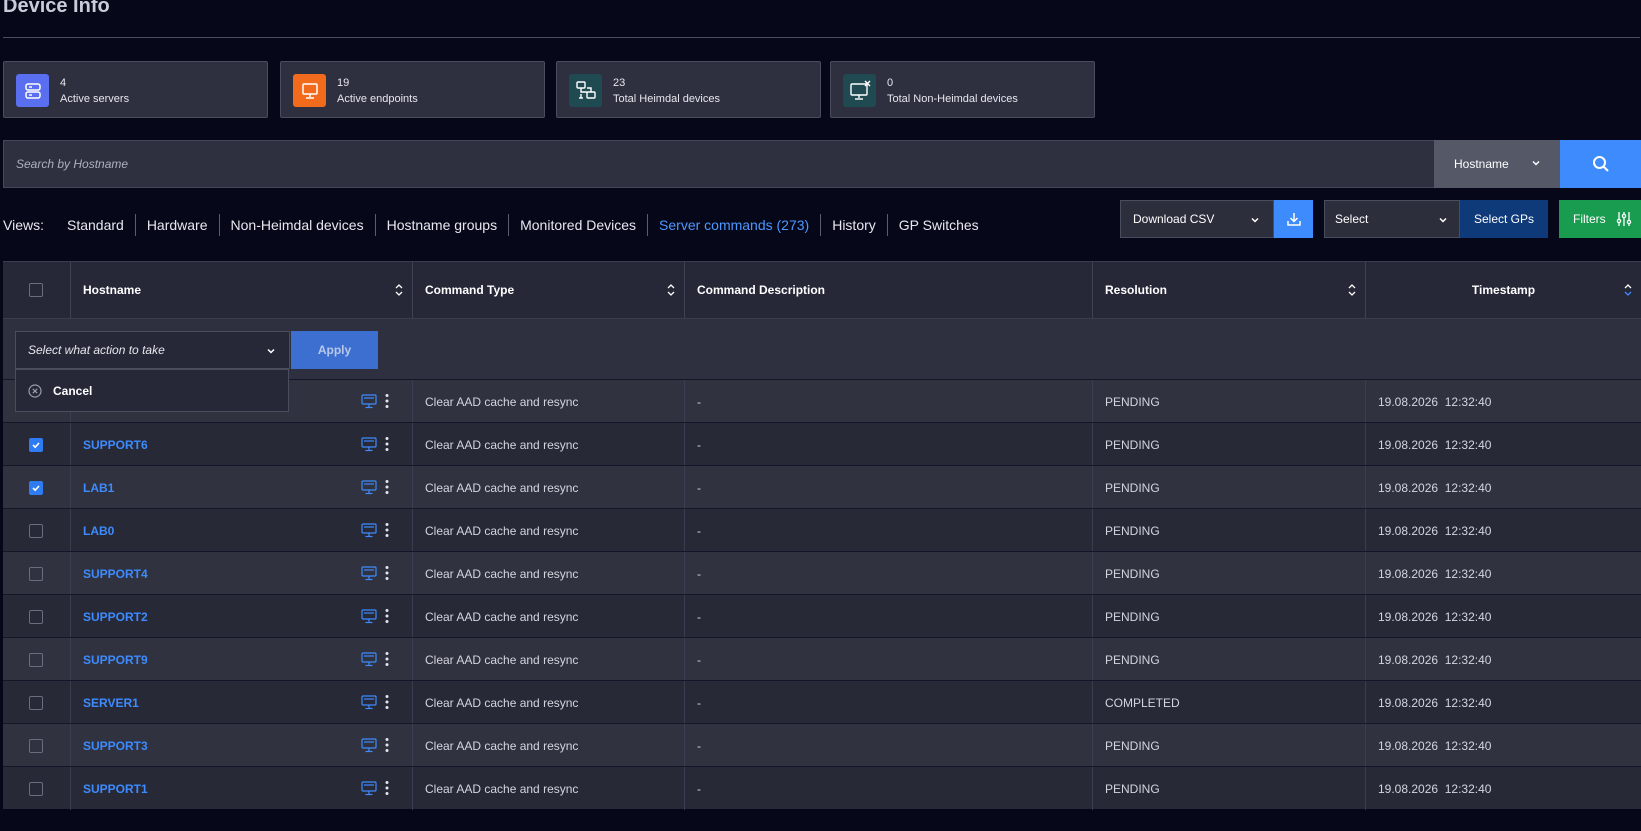 This screenshot has width=1641, height=831. I want to click on search-button, so click(1600, 164).